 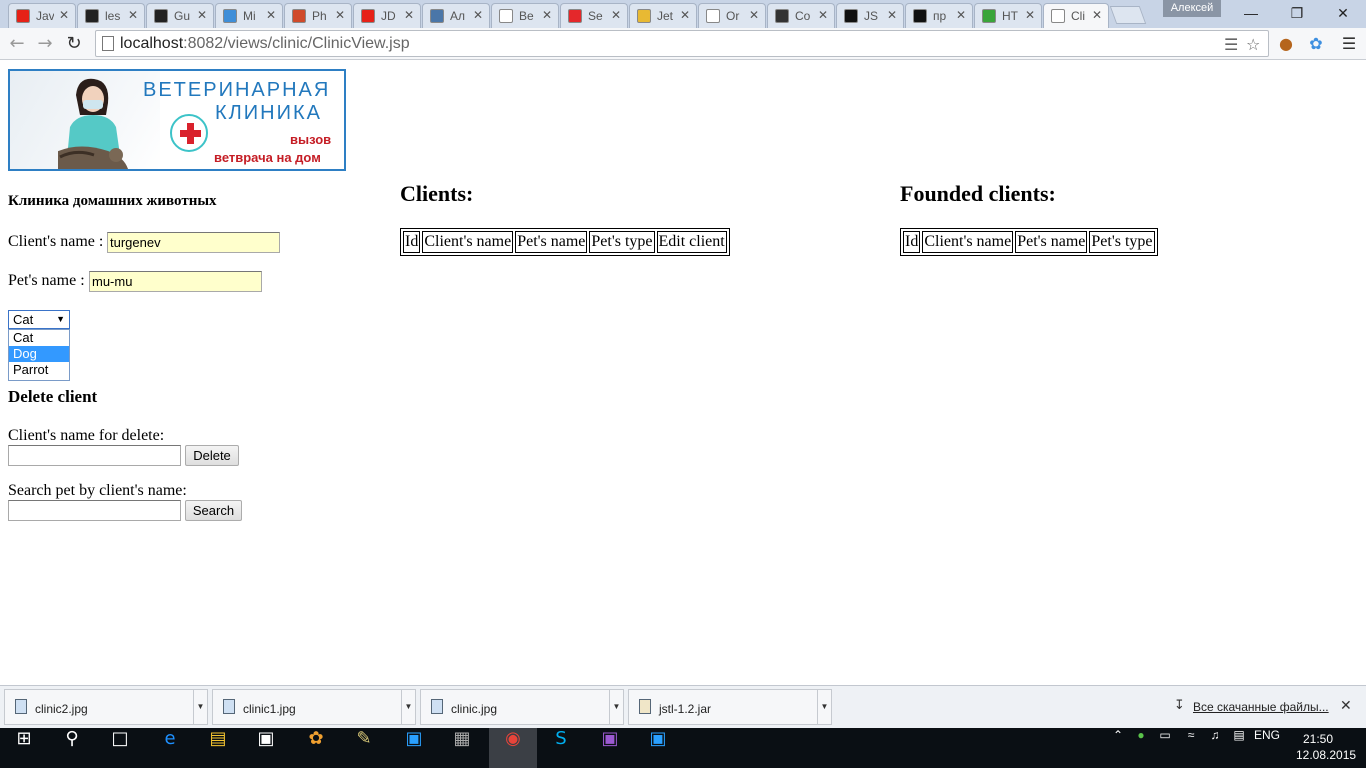 I want to click on save-disk-icon: ▣, so click(x=610, y=748).